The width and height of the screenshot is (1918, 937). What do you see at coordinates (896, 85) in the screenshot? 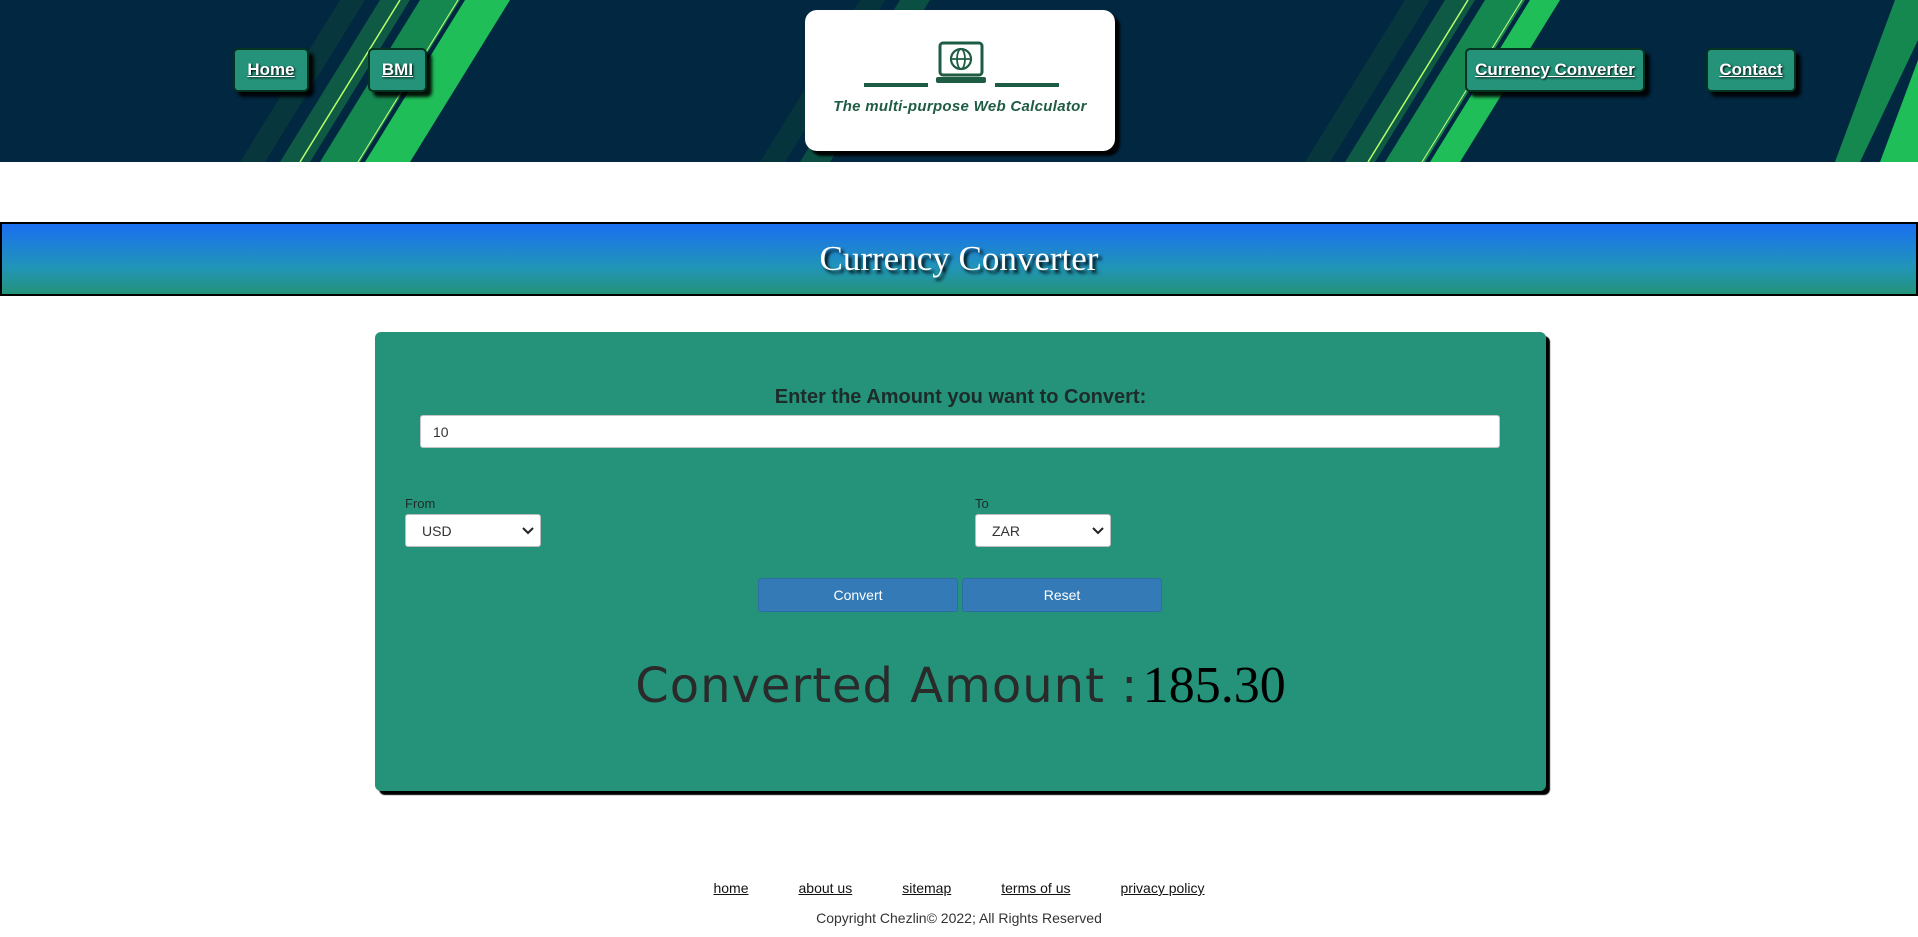
I see `logo-line-left` at bounding box center [896, 85].